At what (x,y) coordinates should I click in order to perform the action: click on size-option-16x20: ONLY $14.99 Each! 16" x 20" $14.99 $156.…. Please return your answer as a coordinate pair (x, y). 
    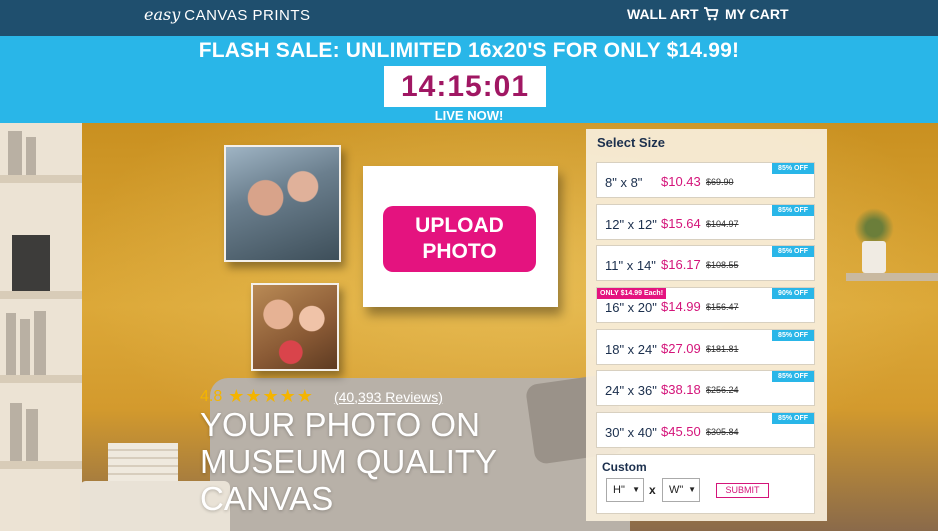
    Looking at the image, I should click on (705, 305).